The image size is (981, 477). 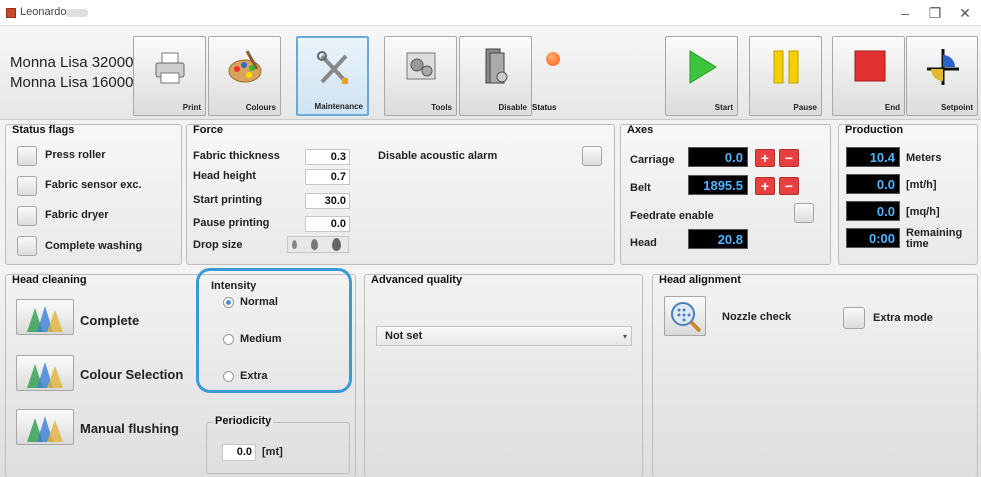 I want to click on print-label: Print, so click(x=191, y=107).